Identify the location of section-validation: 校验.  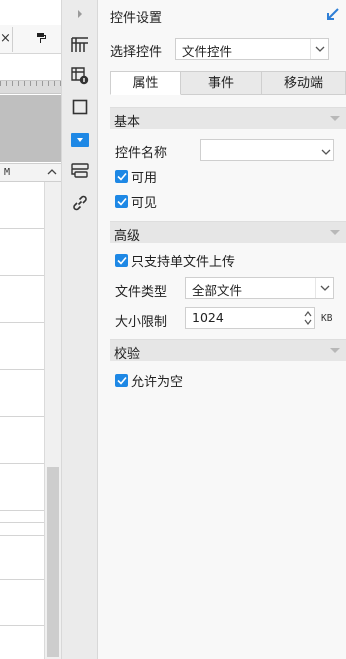
(228, 350).